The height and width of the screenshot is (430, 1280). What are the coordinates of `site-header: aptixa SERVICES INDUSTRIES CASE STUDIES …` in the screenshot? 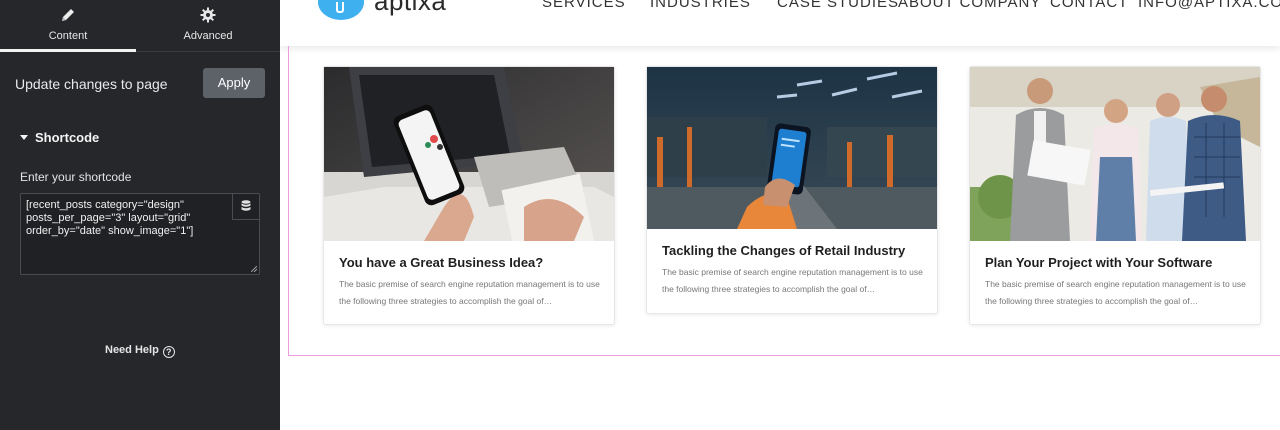 It's located at (780, 23).